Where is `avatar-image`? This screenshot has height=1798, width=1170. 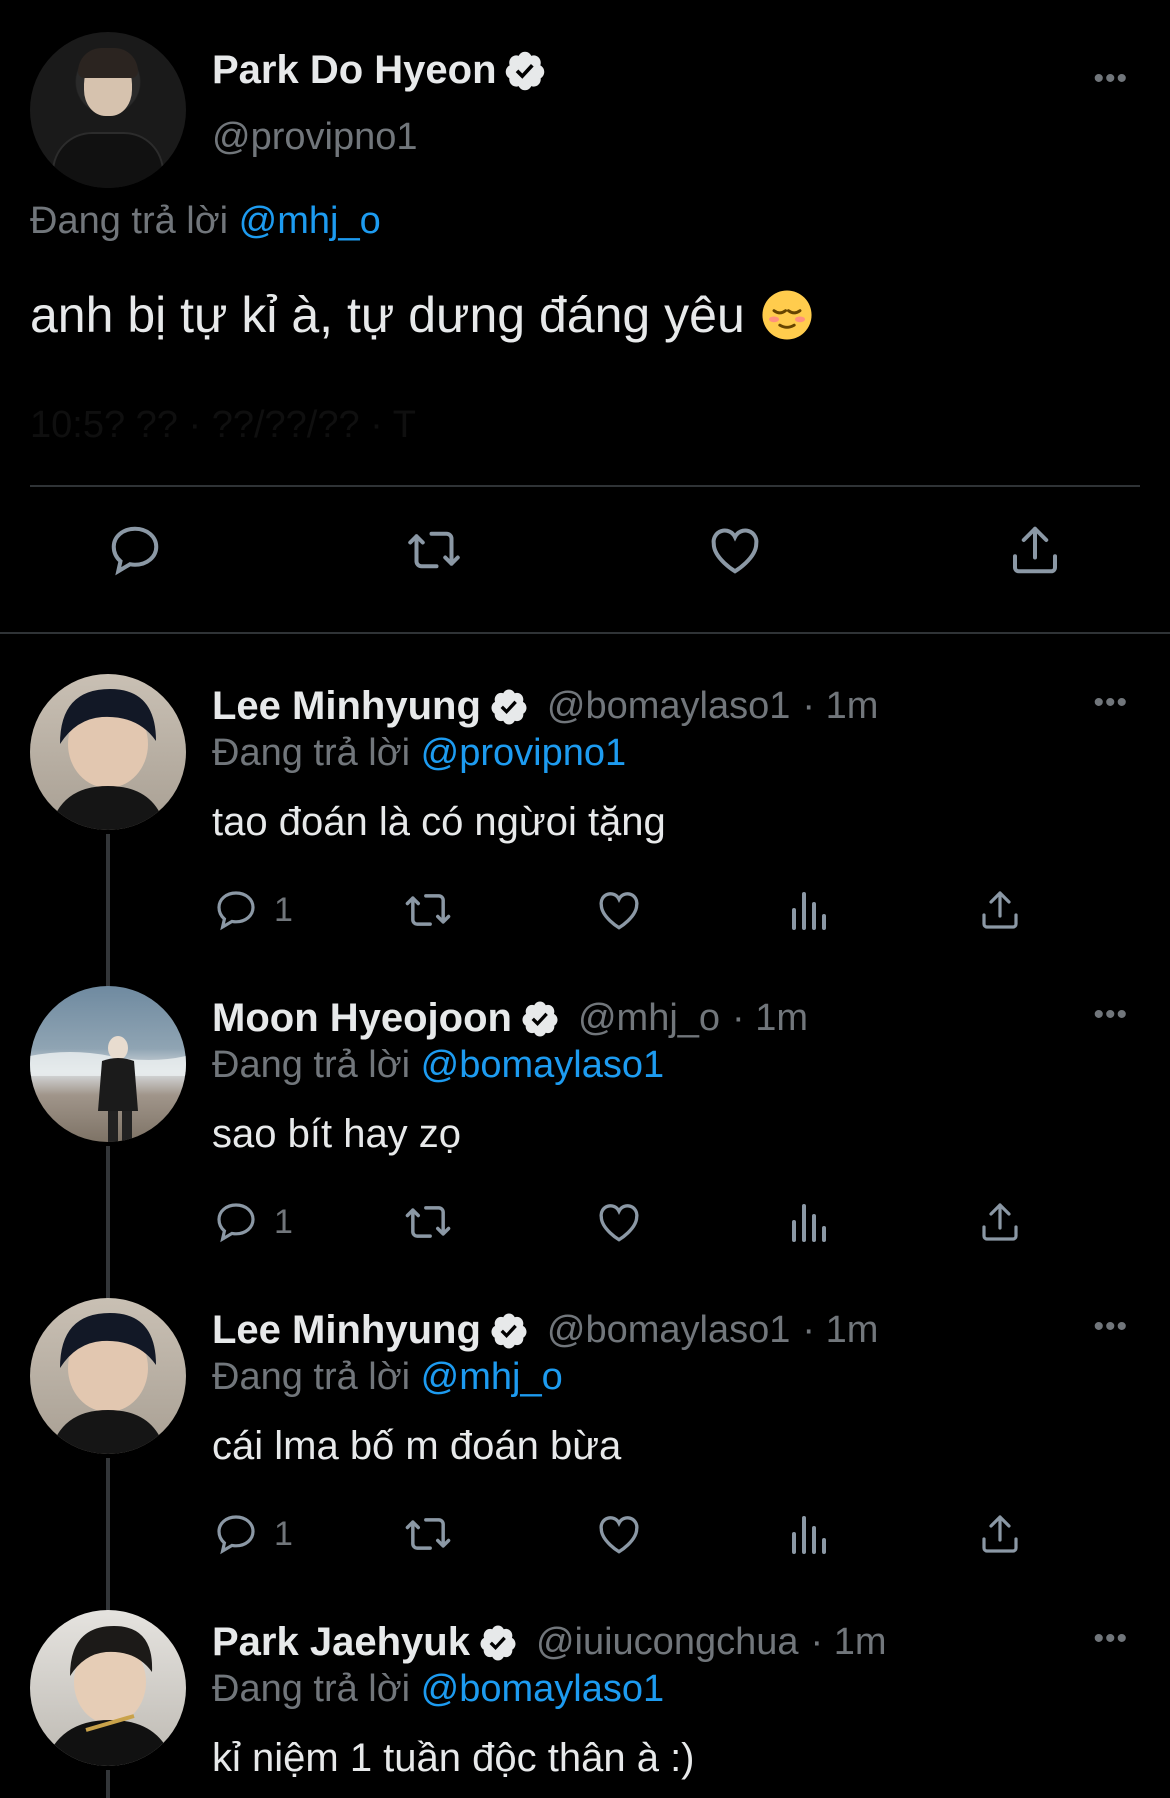
avatar-image is located at coordinates (109, 1696).